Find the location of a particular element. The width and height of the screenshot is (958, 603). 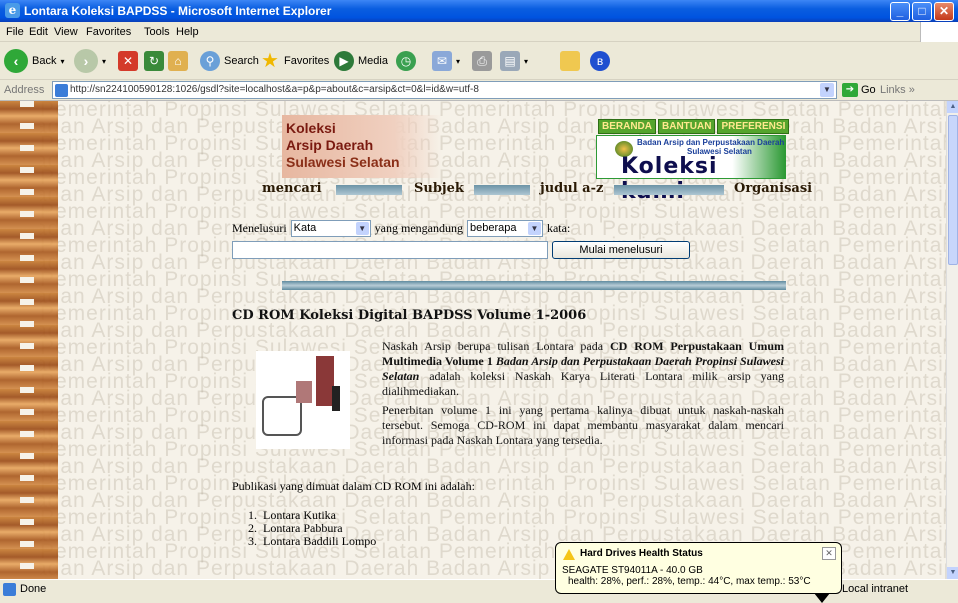

menu-bar: File Edit View Favorites Tools Help is located at coordinates (479, 32).